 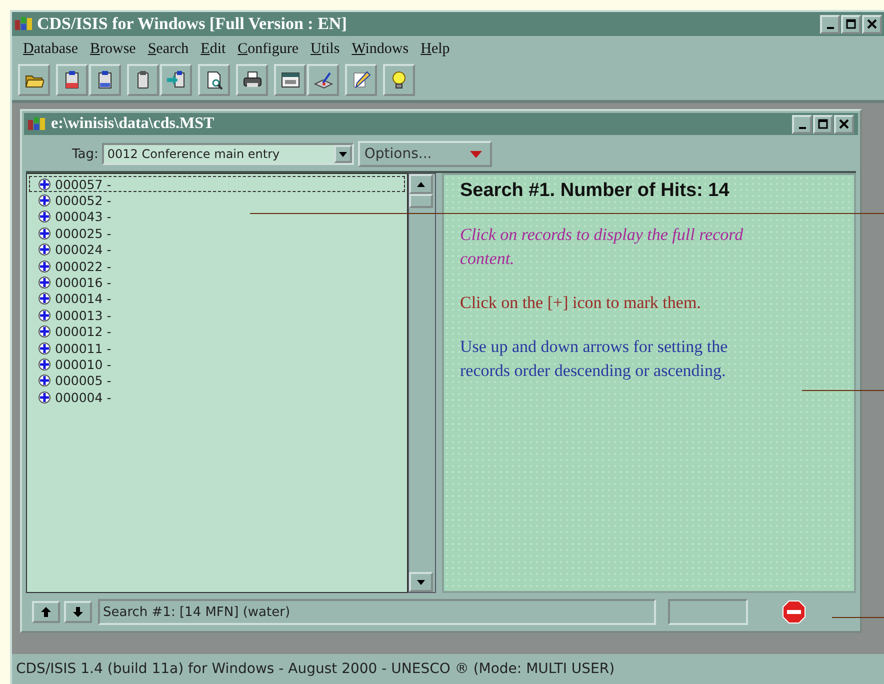 What do you see at coordinates (217, 315) in the screenshot?
I see `record-item: 000013 -` at bounding box center [217, 315].